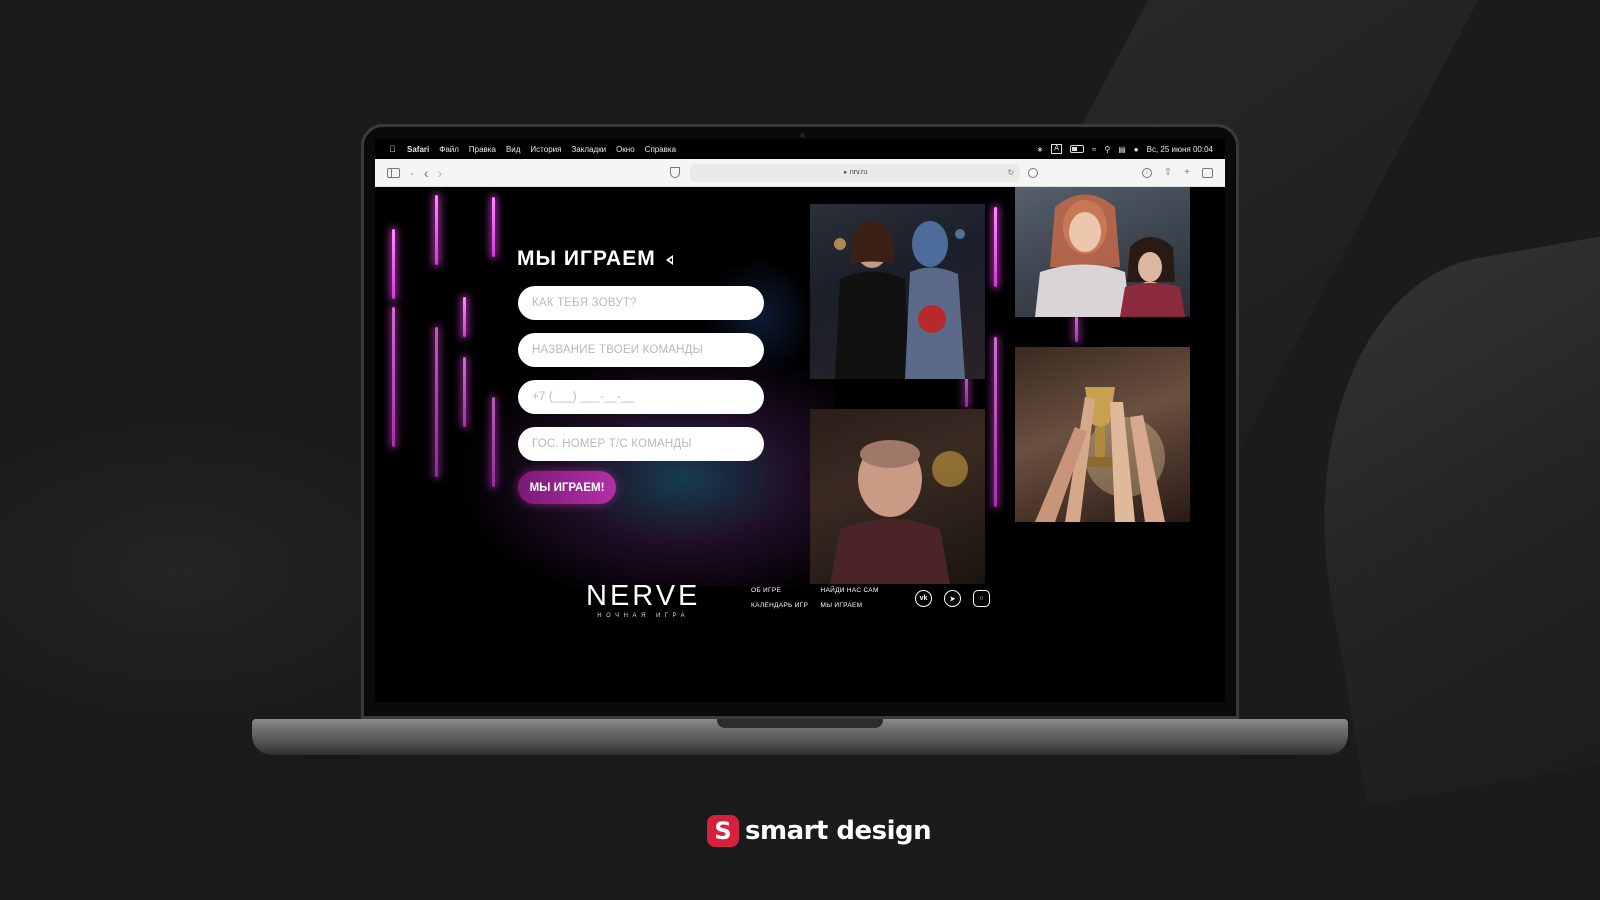 The height and width of the screenshot is (900, 1600). I want to click on menubar-datetime: Вс, 25 июня 00:04, so click(1180, 149).